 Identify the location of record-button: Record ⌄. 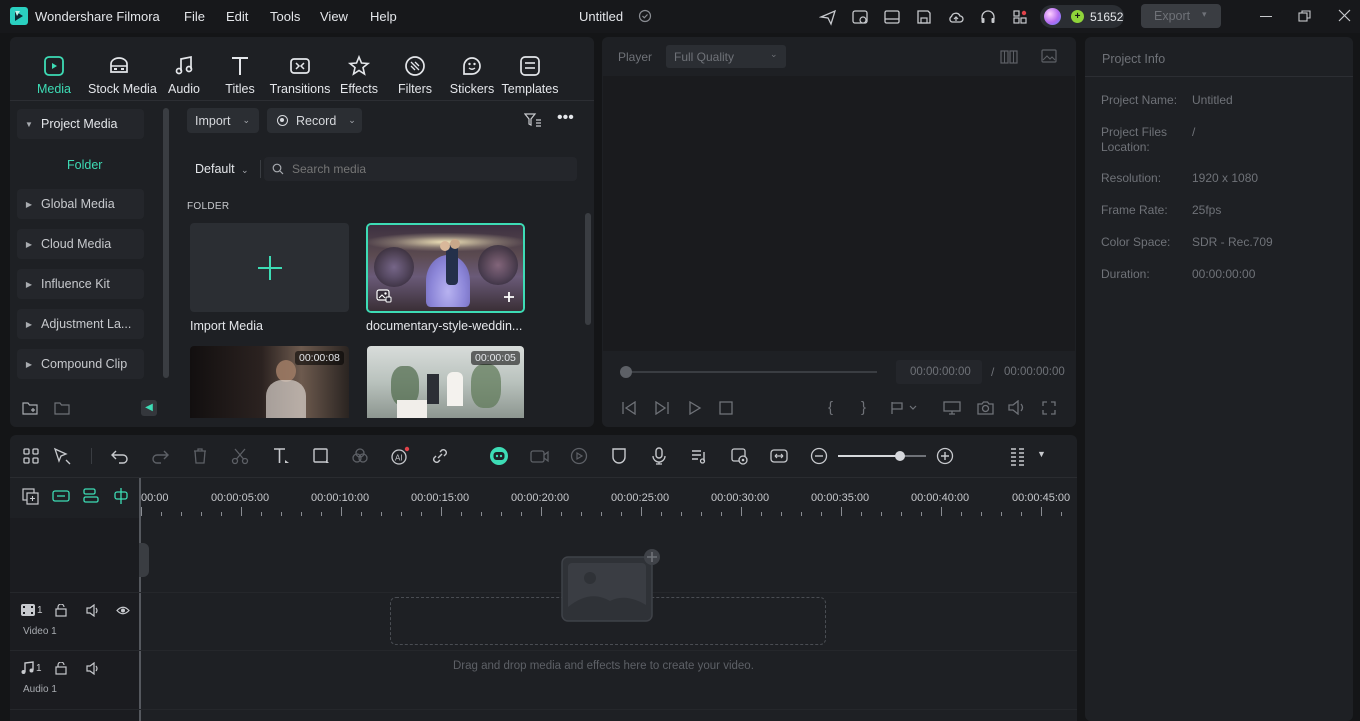
(314, 120).